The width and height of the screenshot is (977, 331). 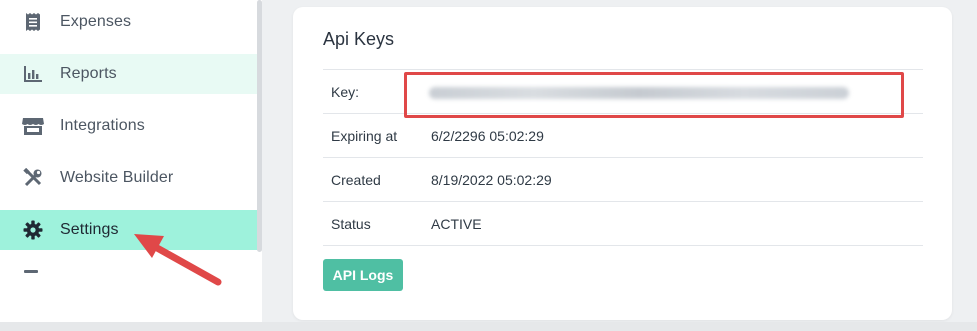 I want to click on row-label: Created, so click(x=356, y=179).